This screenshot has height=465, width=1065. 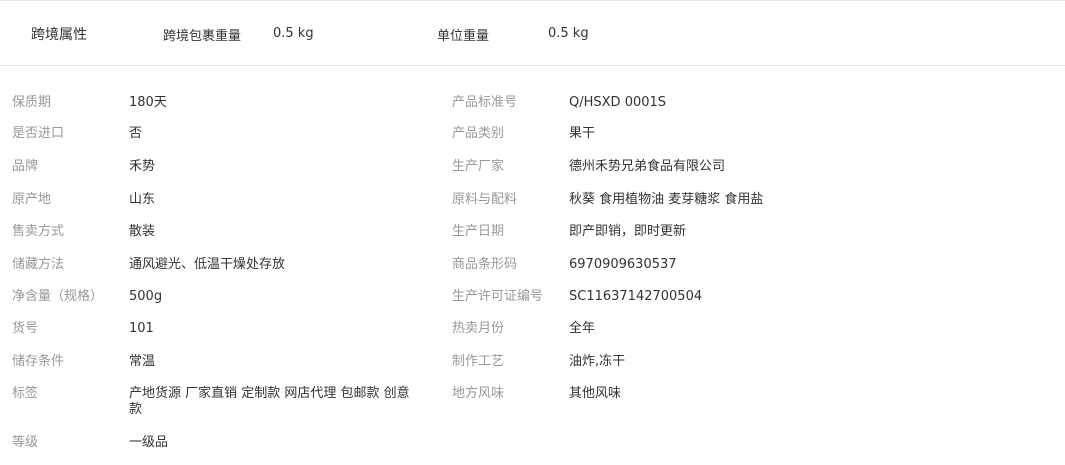 What do you see at coordinates (478, 361) in the screenshot?
I see `attr-label: 制作工艺` at bounding box center [478, 361].